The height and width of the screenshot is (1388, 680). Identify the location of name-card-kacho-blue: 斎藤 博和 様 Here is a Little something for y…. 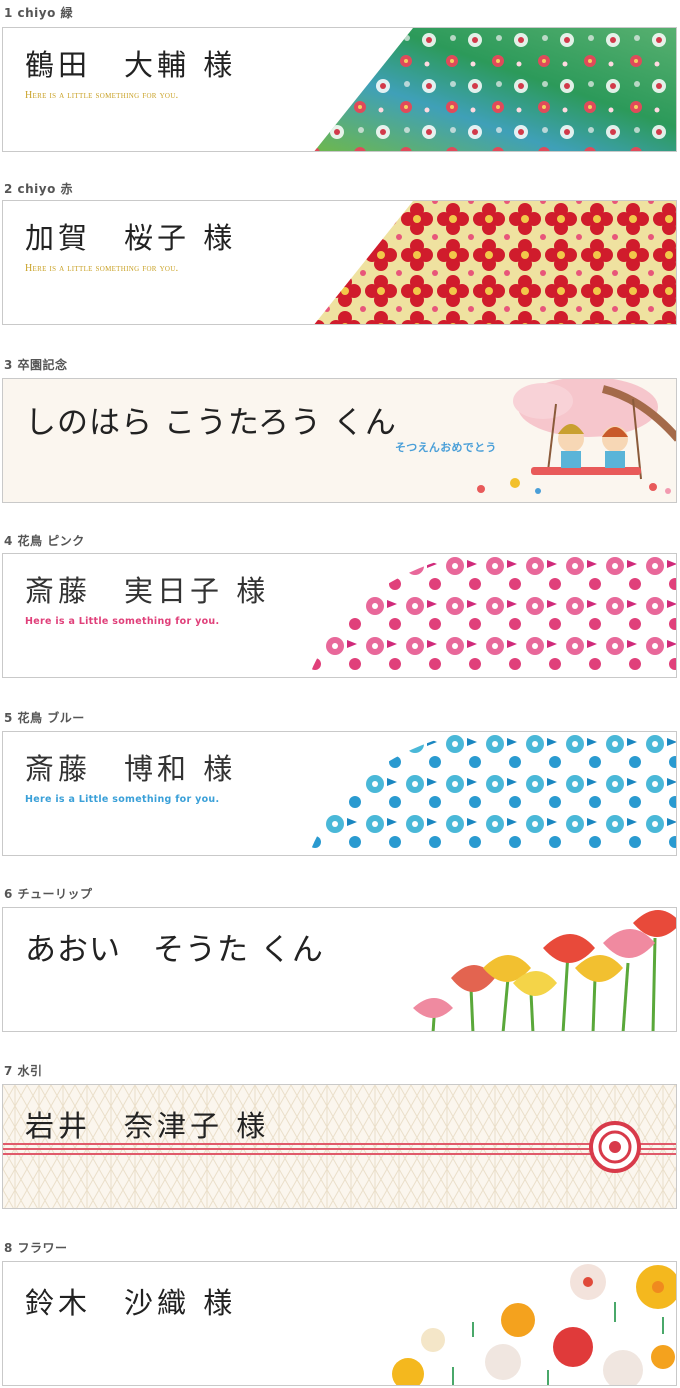
(339, 793).